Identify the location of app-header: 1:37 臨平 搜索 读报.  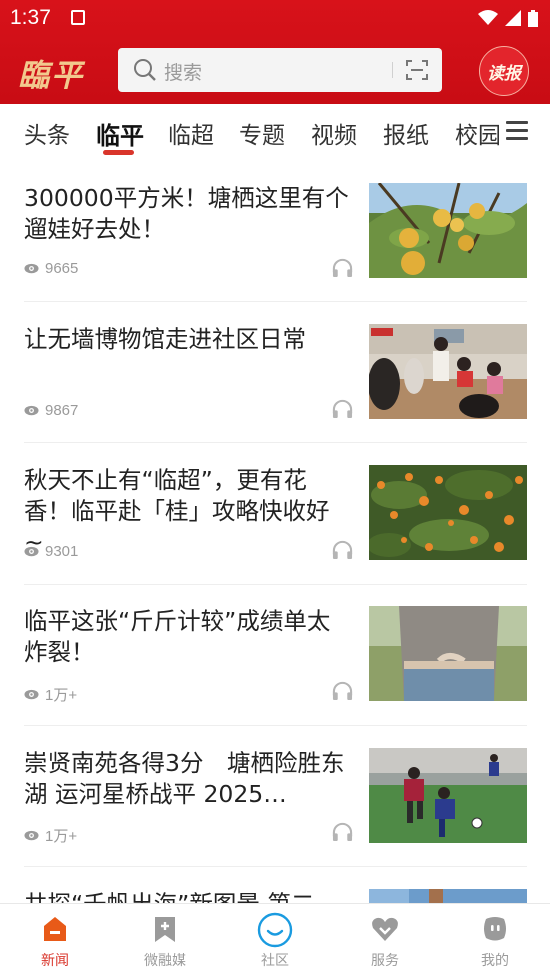
(275, 52).